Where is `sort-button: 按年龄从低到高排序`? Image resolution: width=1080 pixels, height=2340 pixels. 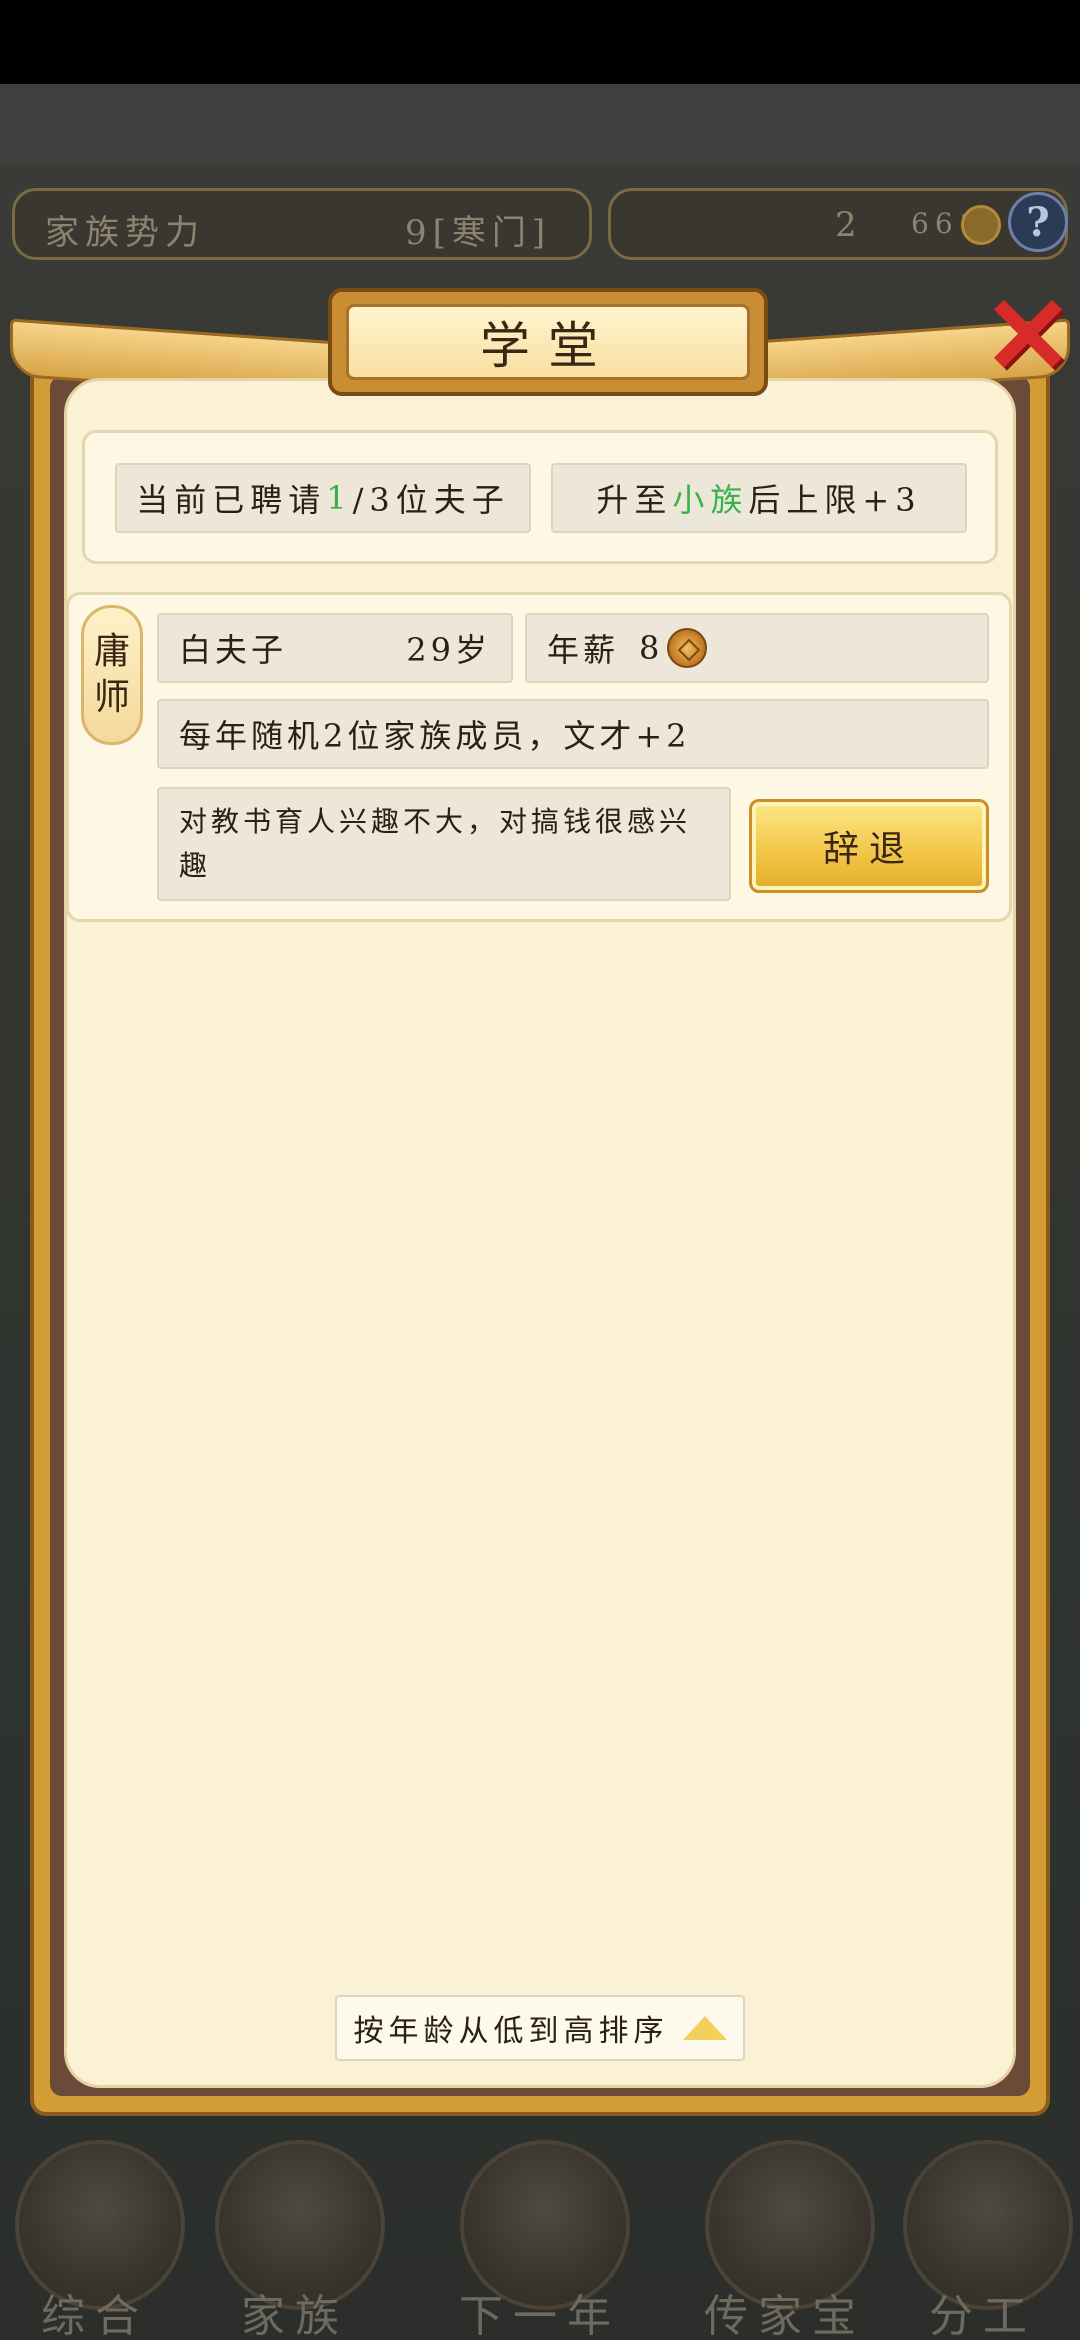 sort-button: 按年龄从低到高排序 is located at coordinates (540, 2028).